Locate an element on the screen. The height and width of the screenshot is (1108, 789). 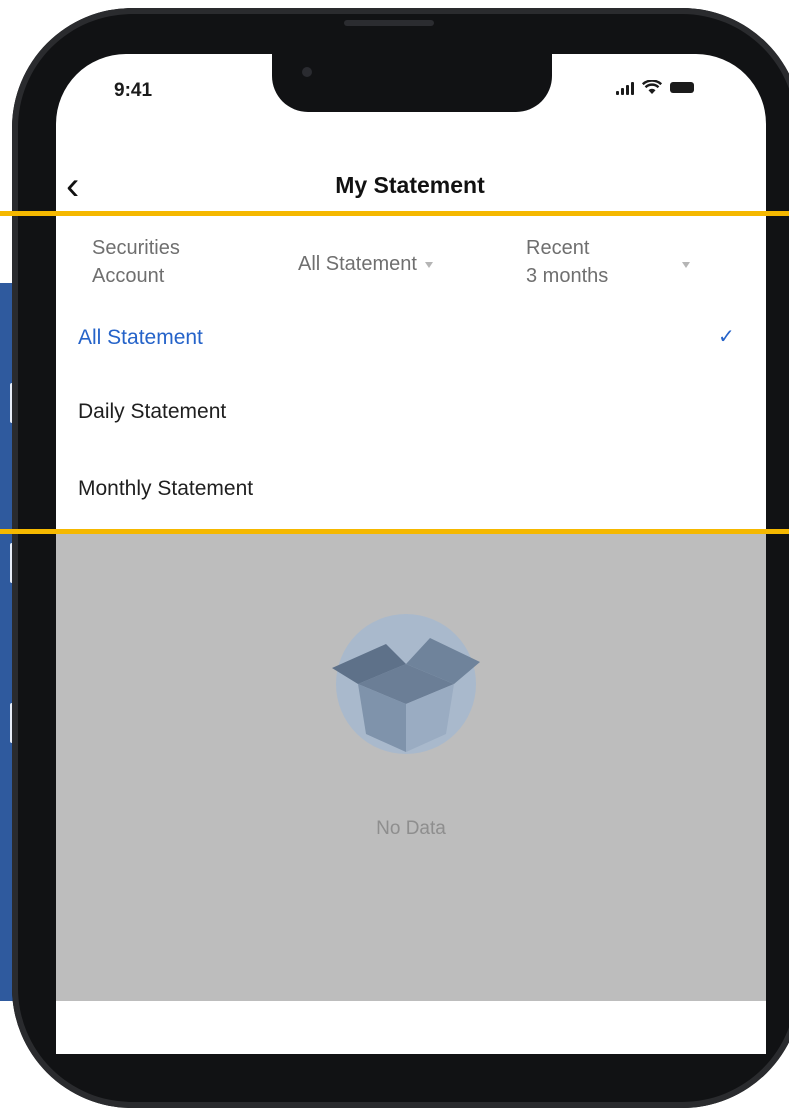
page-title: My Statement is located at coordinates (410, 185).